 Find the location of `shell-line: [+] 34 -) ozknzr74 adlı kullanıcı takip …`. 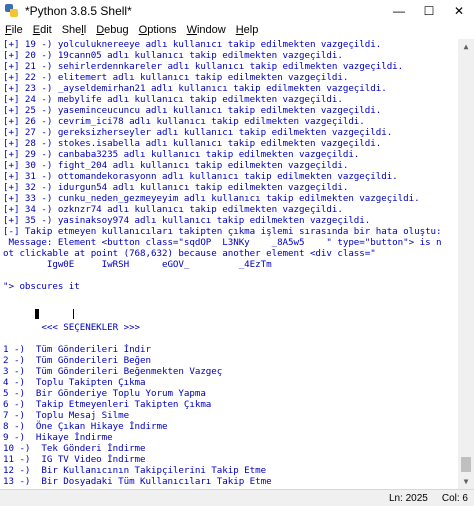

shell-line: [+] 34 -) ozknzr74 adlı kullanıcı takip … is located at coordinates (173, 209).